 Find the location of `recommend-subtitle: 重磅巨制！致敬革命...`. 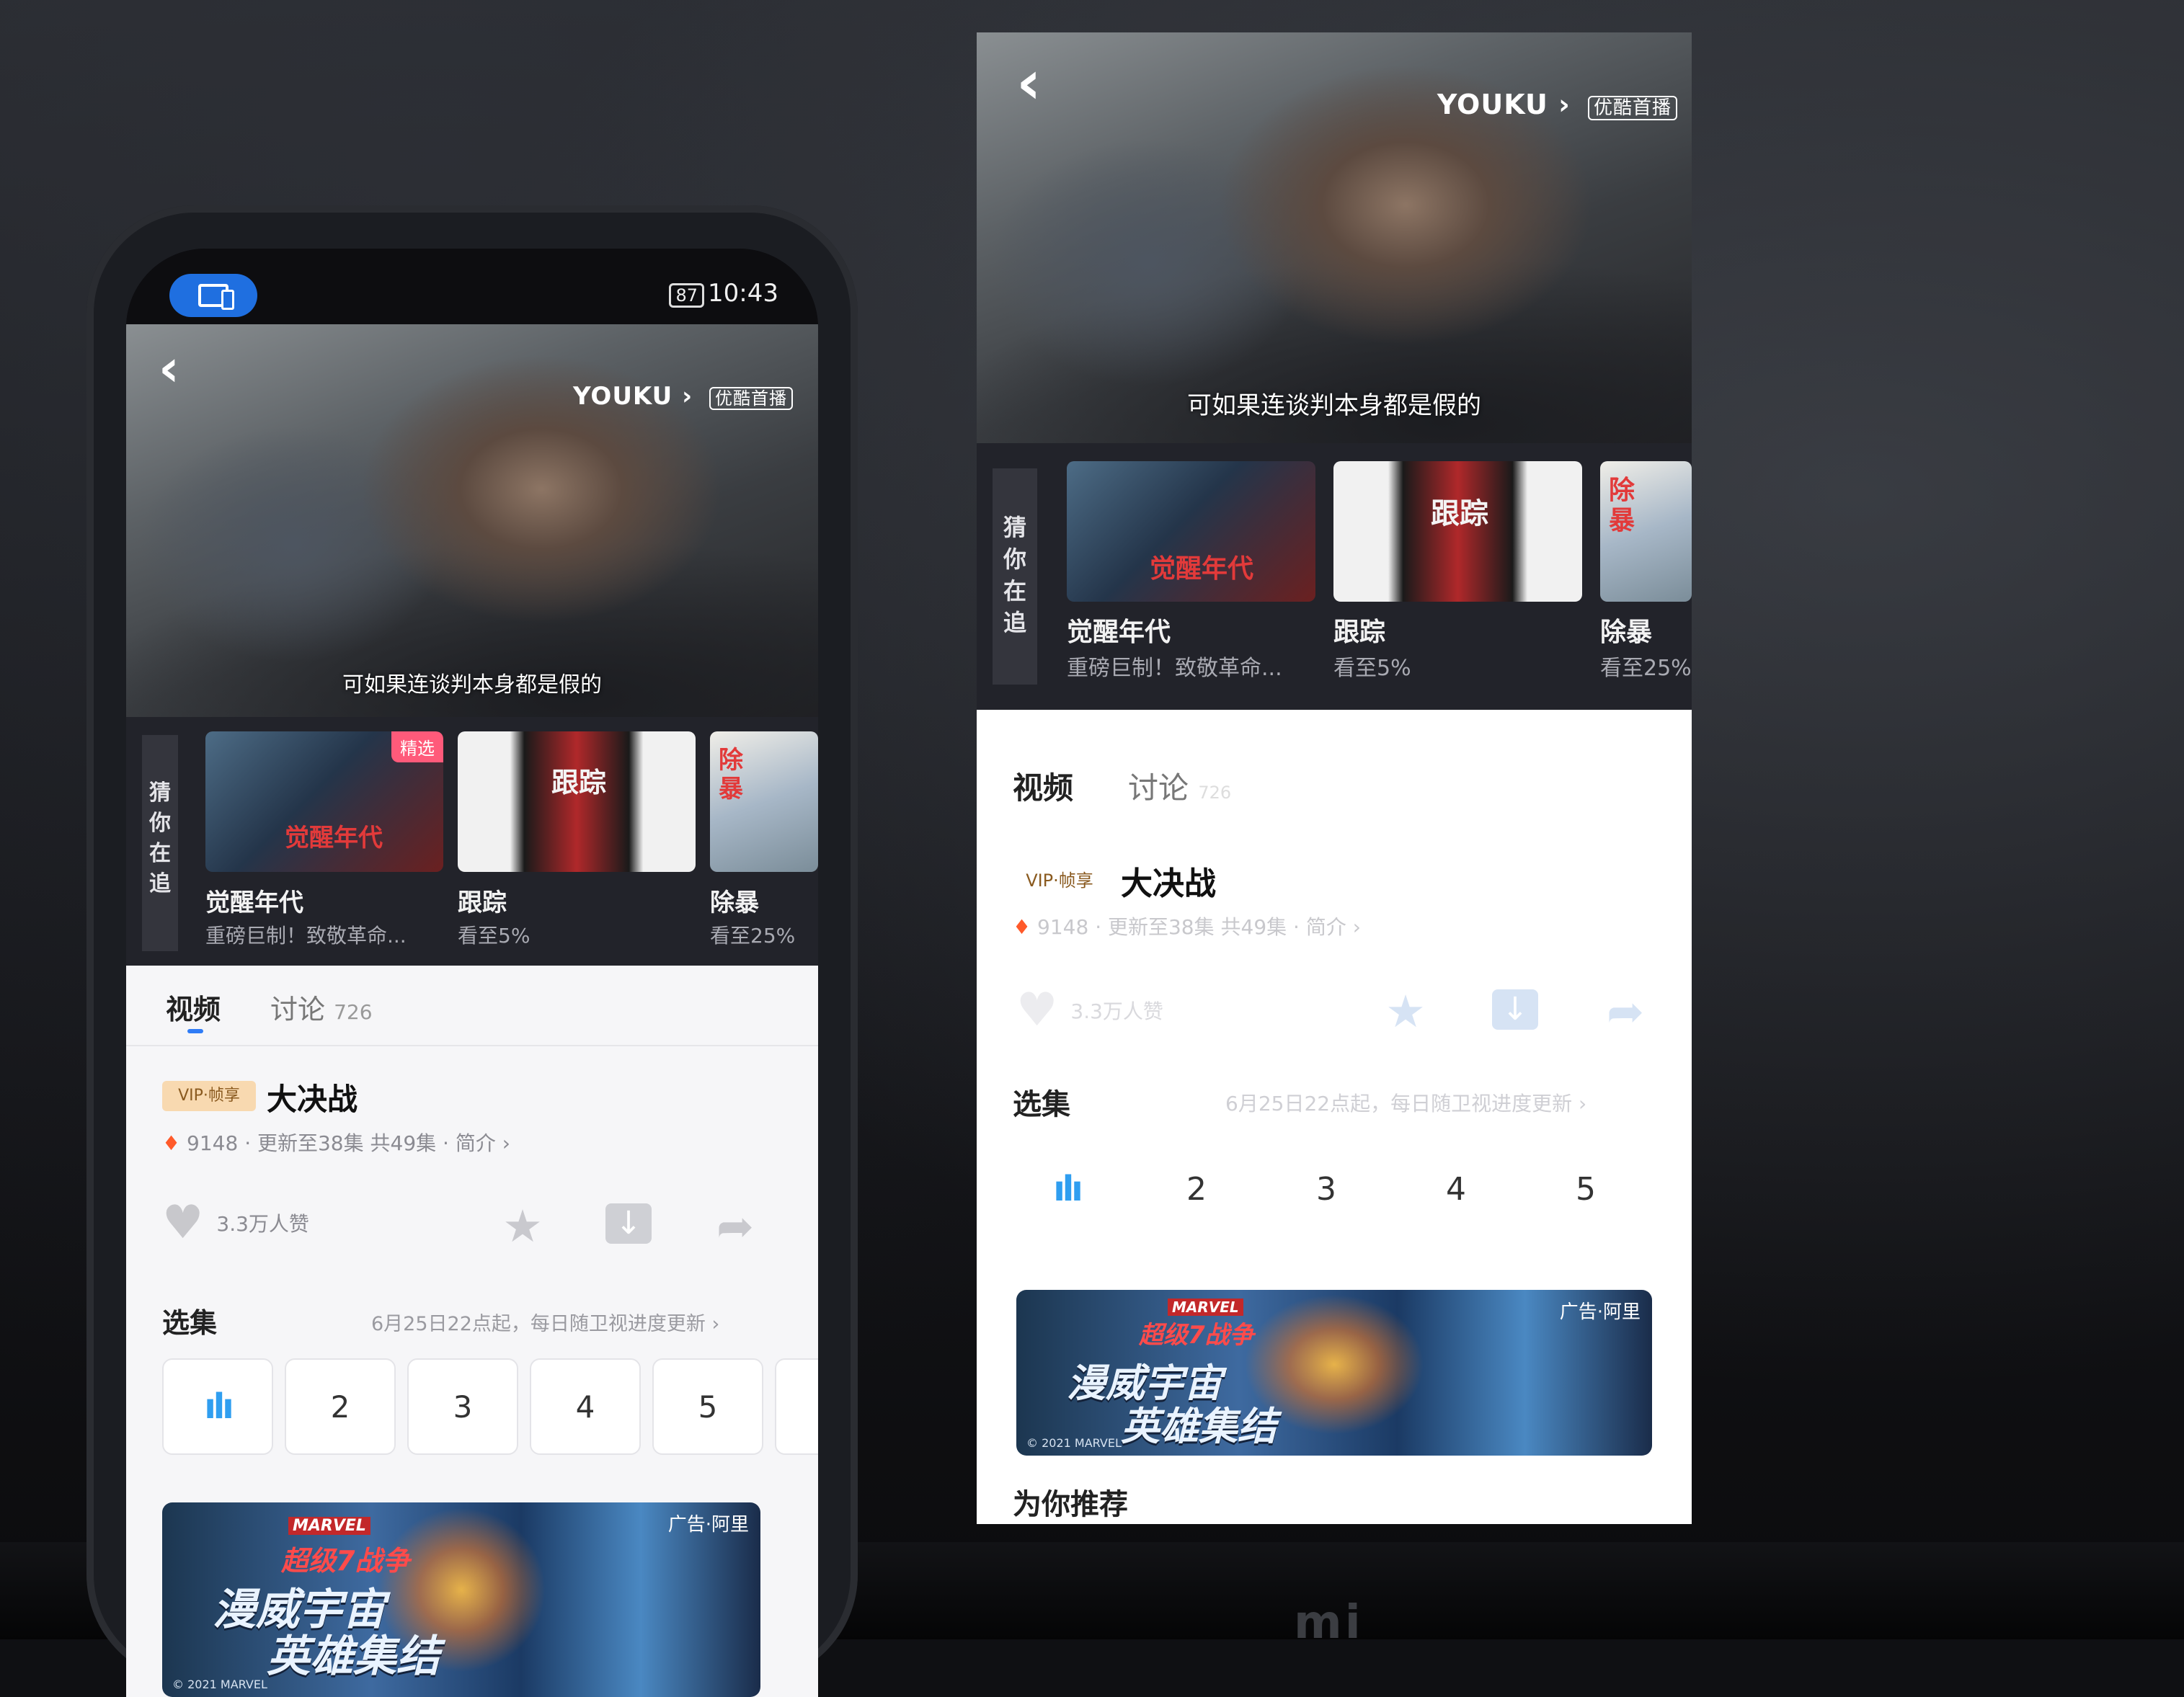

recommend-subtitle: 重磅巨制！致敬革命... is located at coordinates (306, 936).